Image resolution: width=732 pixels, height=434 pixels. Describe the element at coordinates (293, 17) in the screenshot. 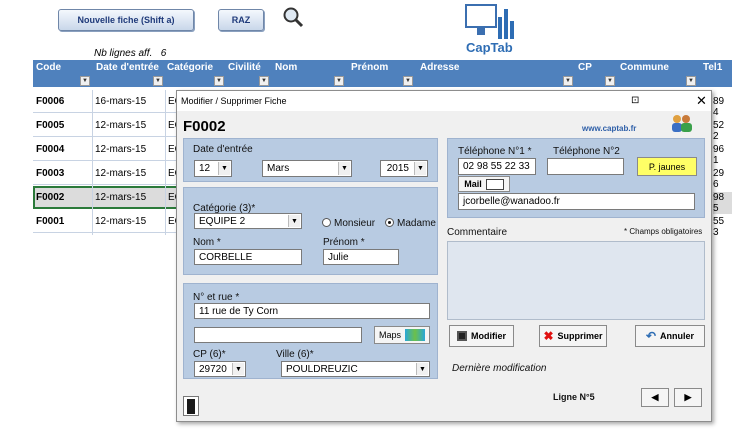

I see `zoom-icon` at that location.